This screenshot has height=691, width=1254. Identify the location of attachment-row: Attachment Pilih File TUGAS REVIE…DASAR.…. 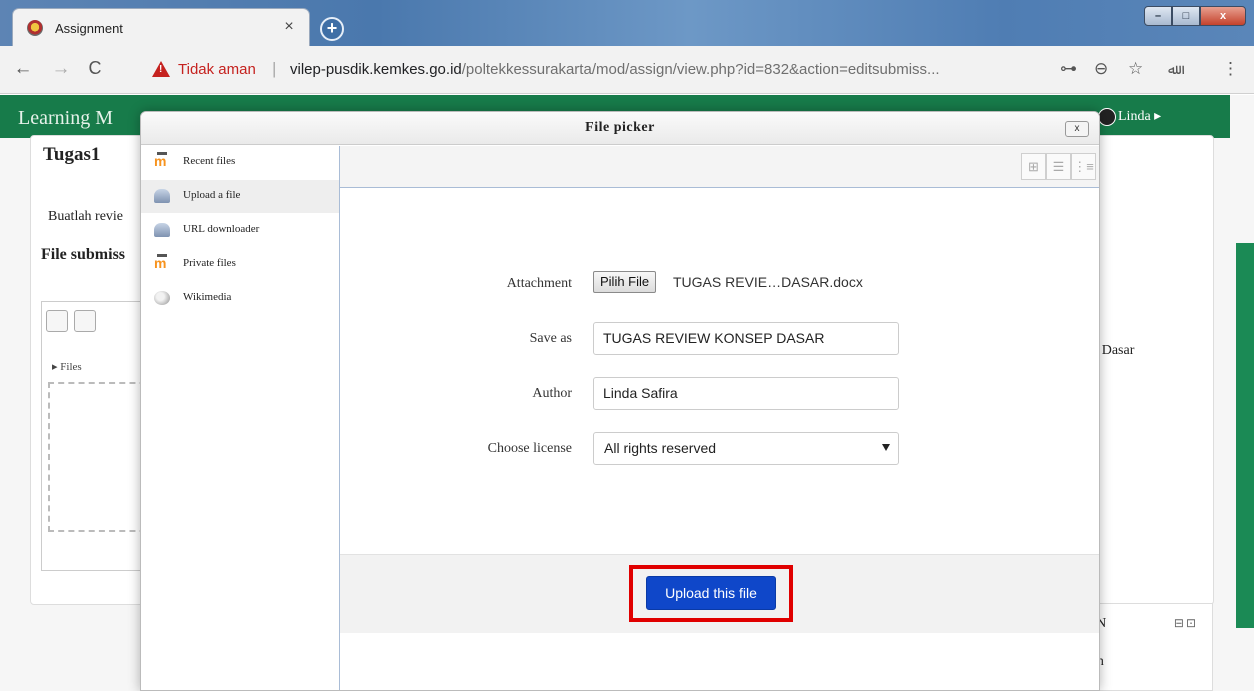
(719, 284).